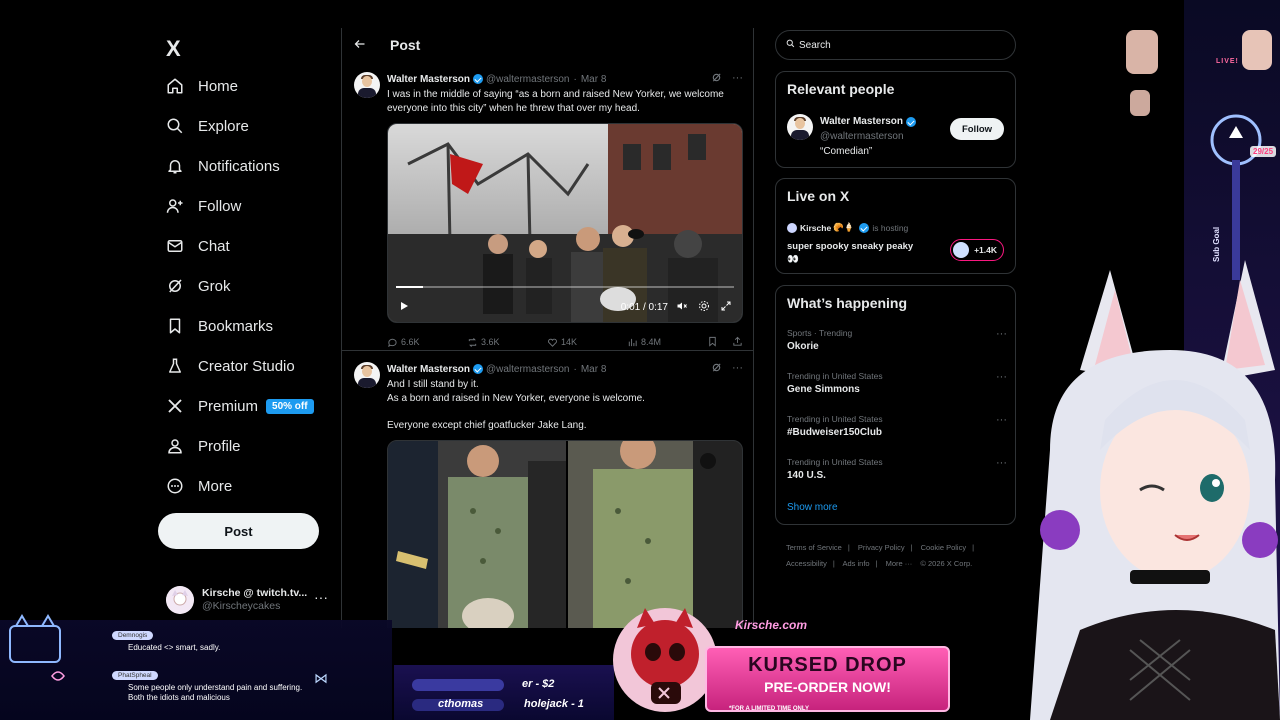  Describe the element at coordinates (194, 286) in the screenshot. I see `nav-item-grok: Grok` at that location.